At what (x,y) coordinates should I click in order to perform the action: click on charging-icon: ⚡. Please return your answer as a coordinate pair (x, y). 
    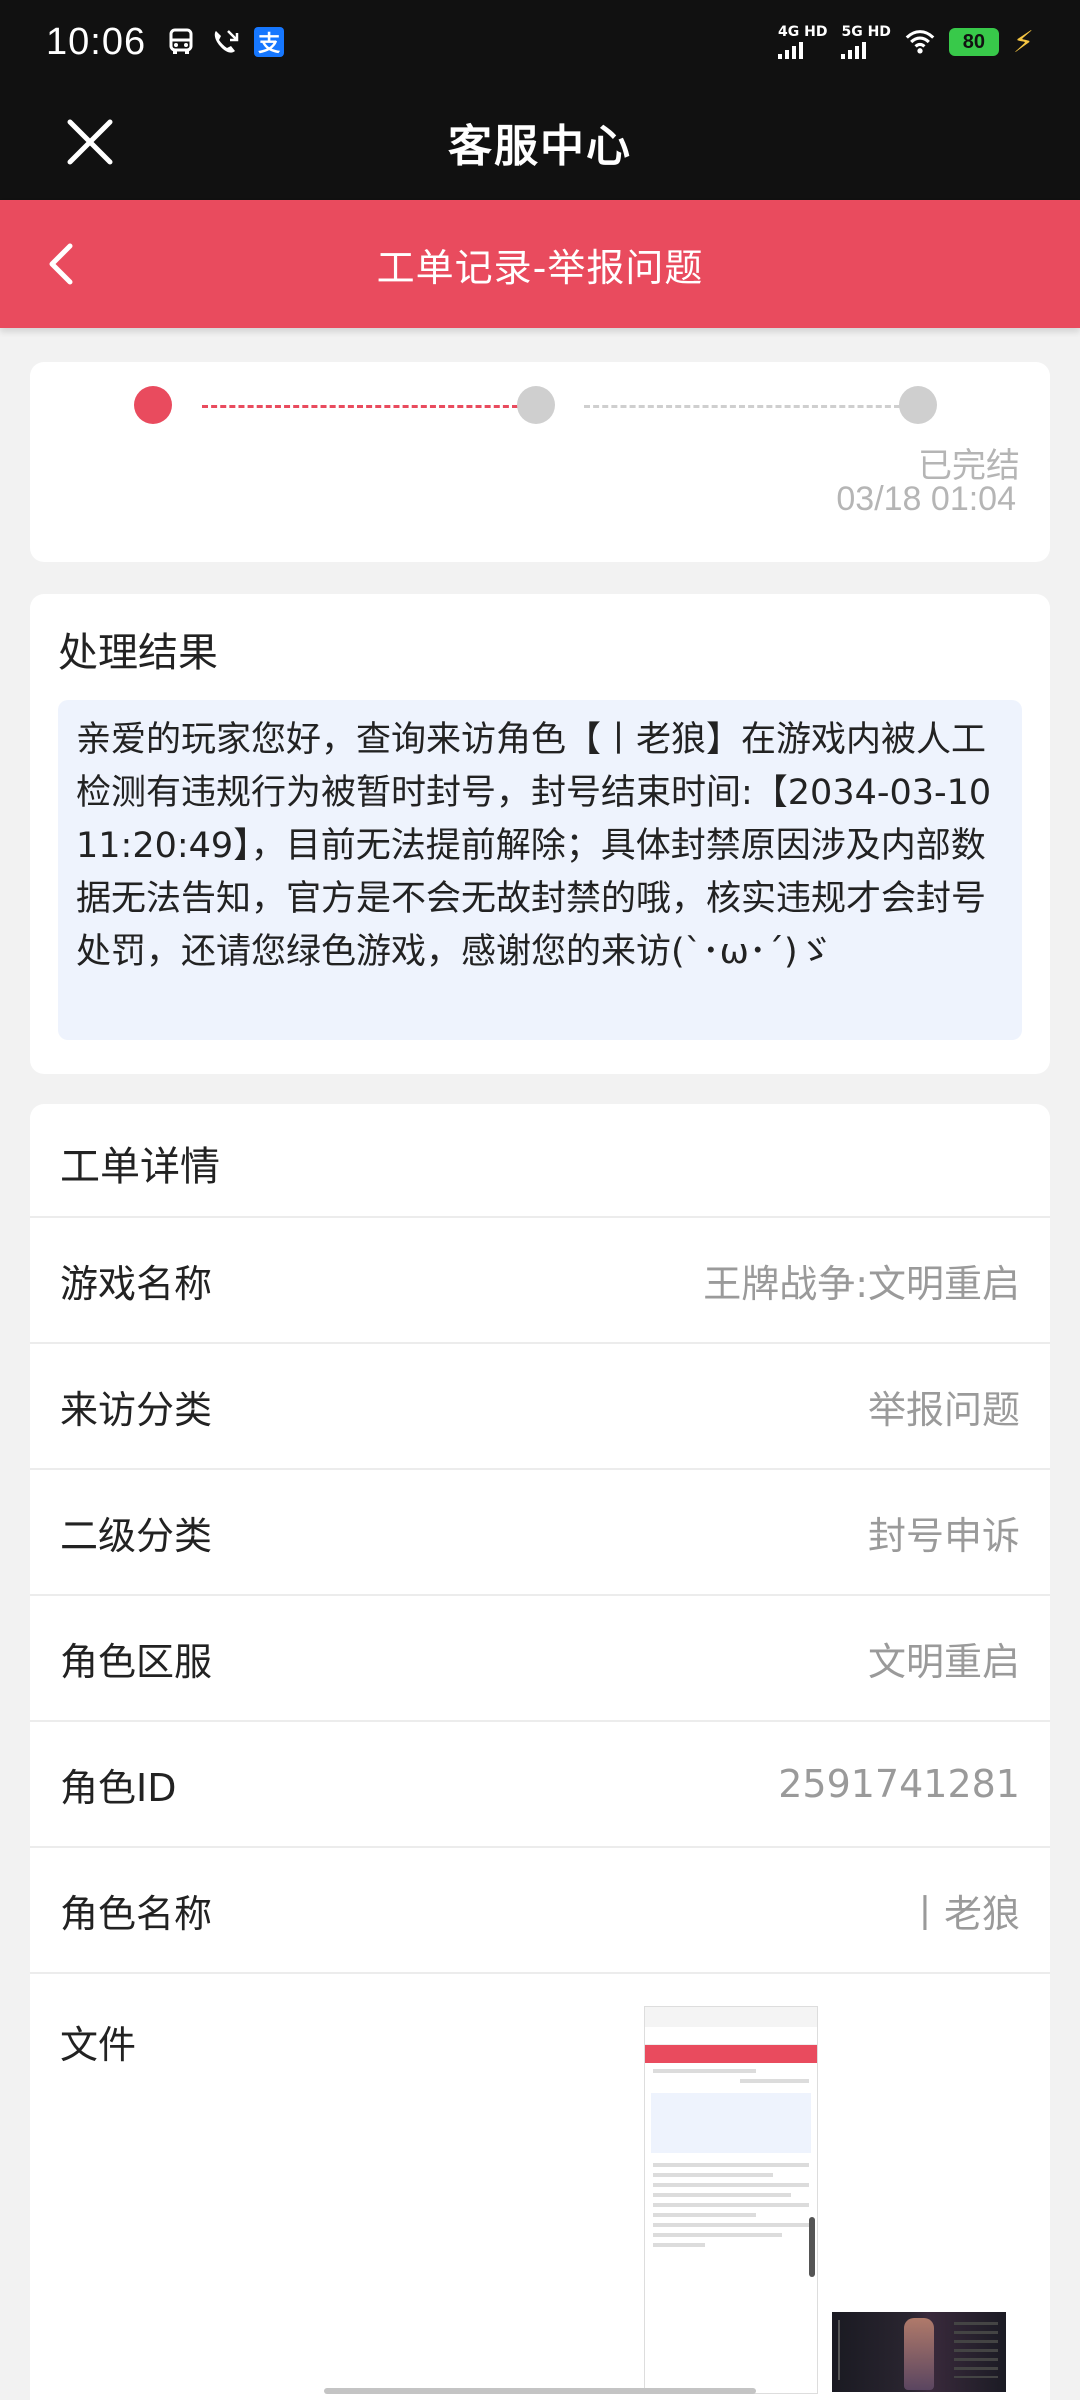
    Looking at the image, I should click on (1023, 42).